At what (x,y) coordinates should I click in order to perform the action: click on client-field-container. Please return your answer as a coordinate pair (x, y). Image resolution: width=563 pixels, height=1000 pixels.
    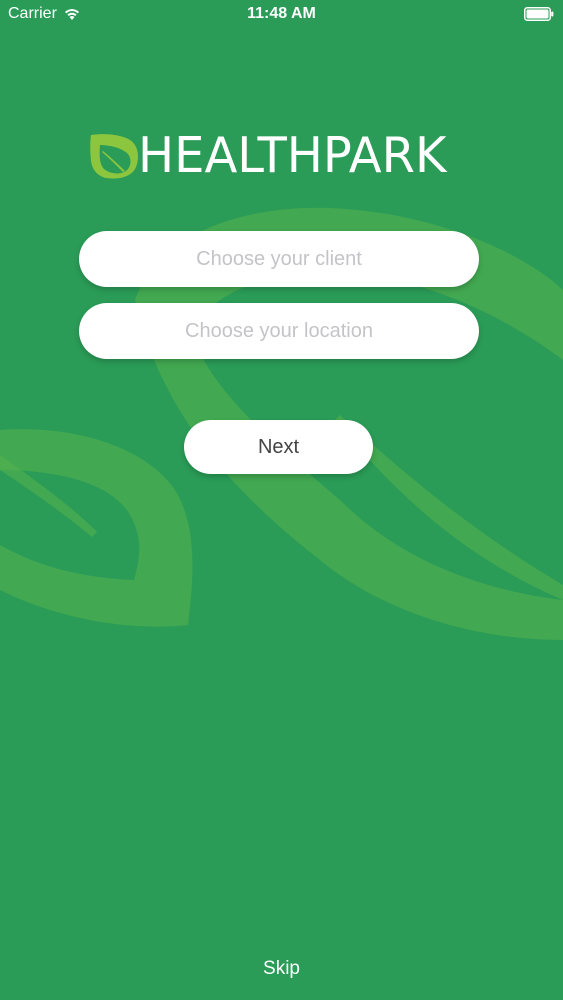
    Looking at the image, I should click on (279, 259).